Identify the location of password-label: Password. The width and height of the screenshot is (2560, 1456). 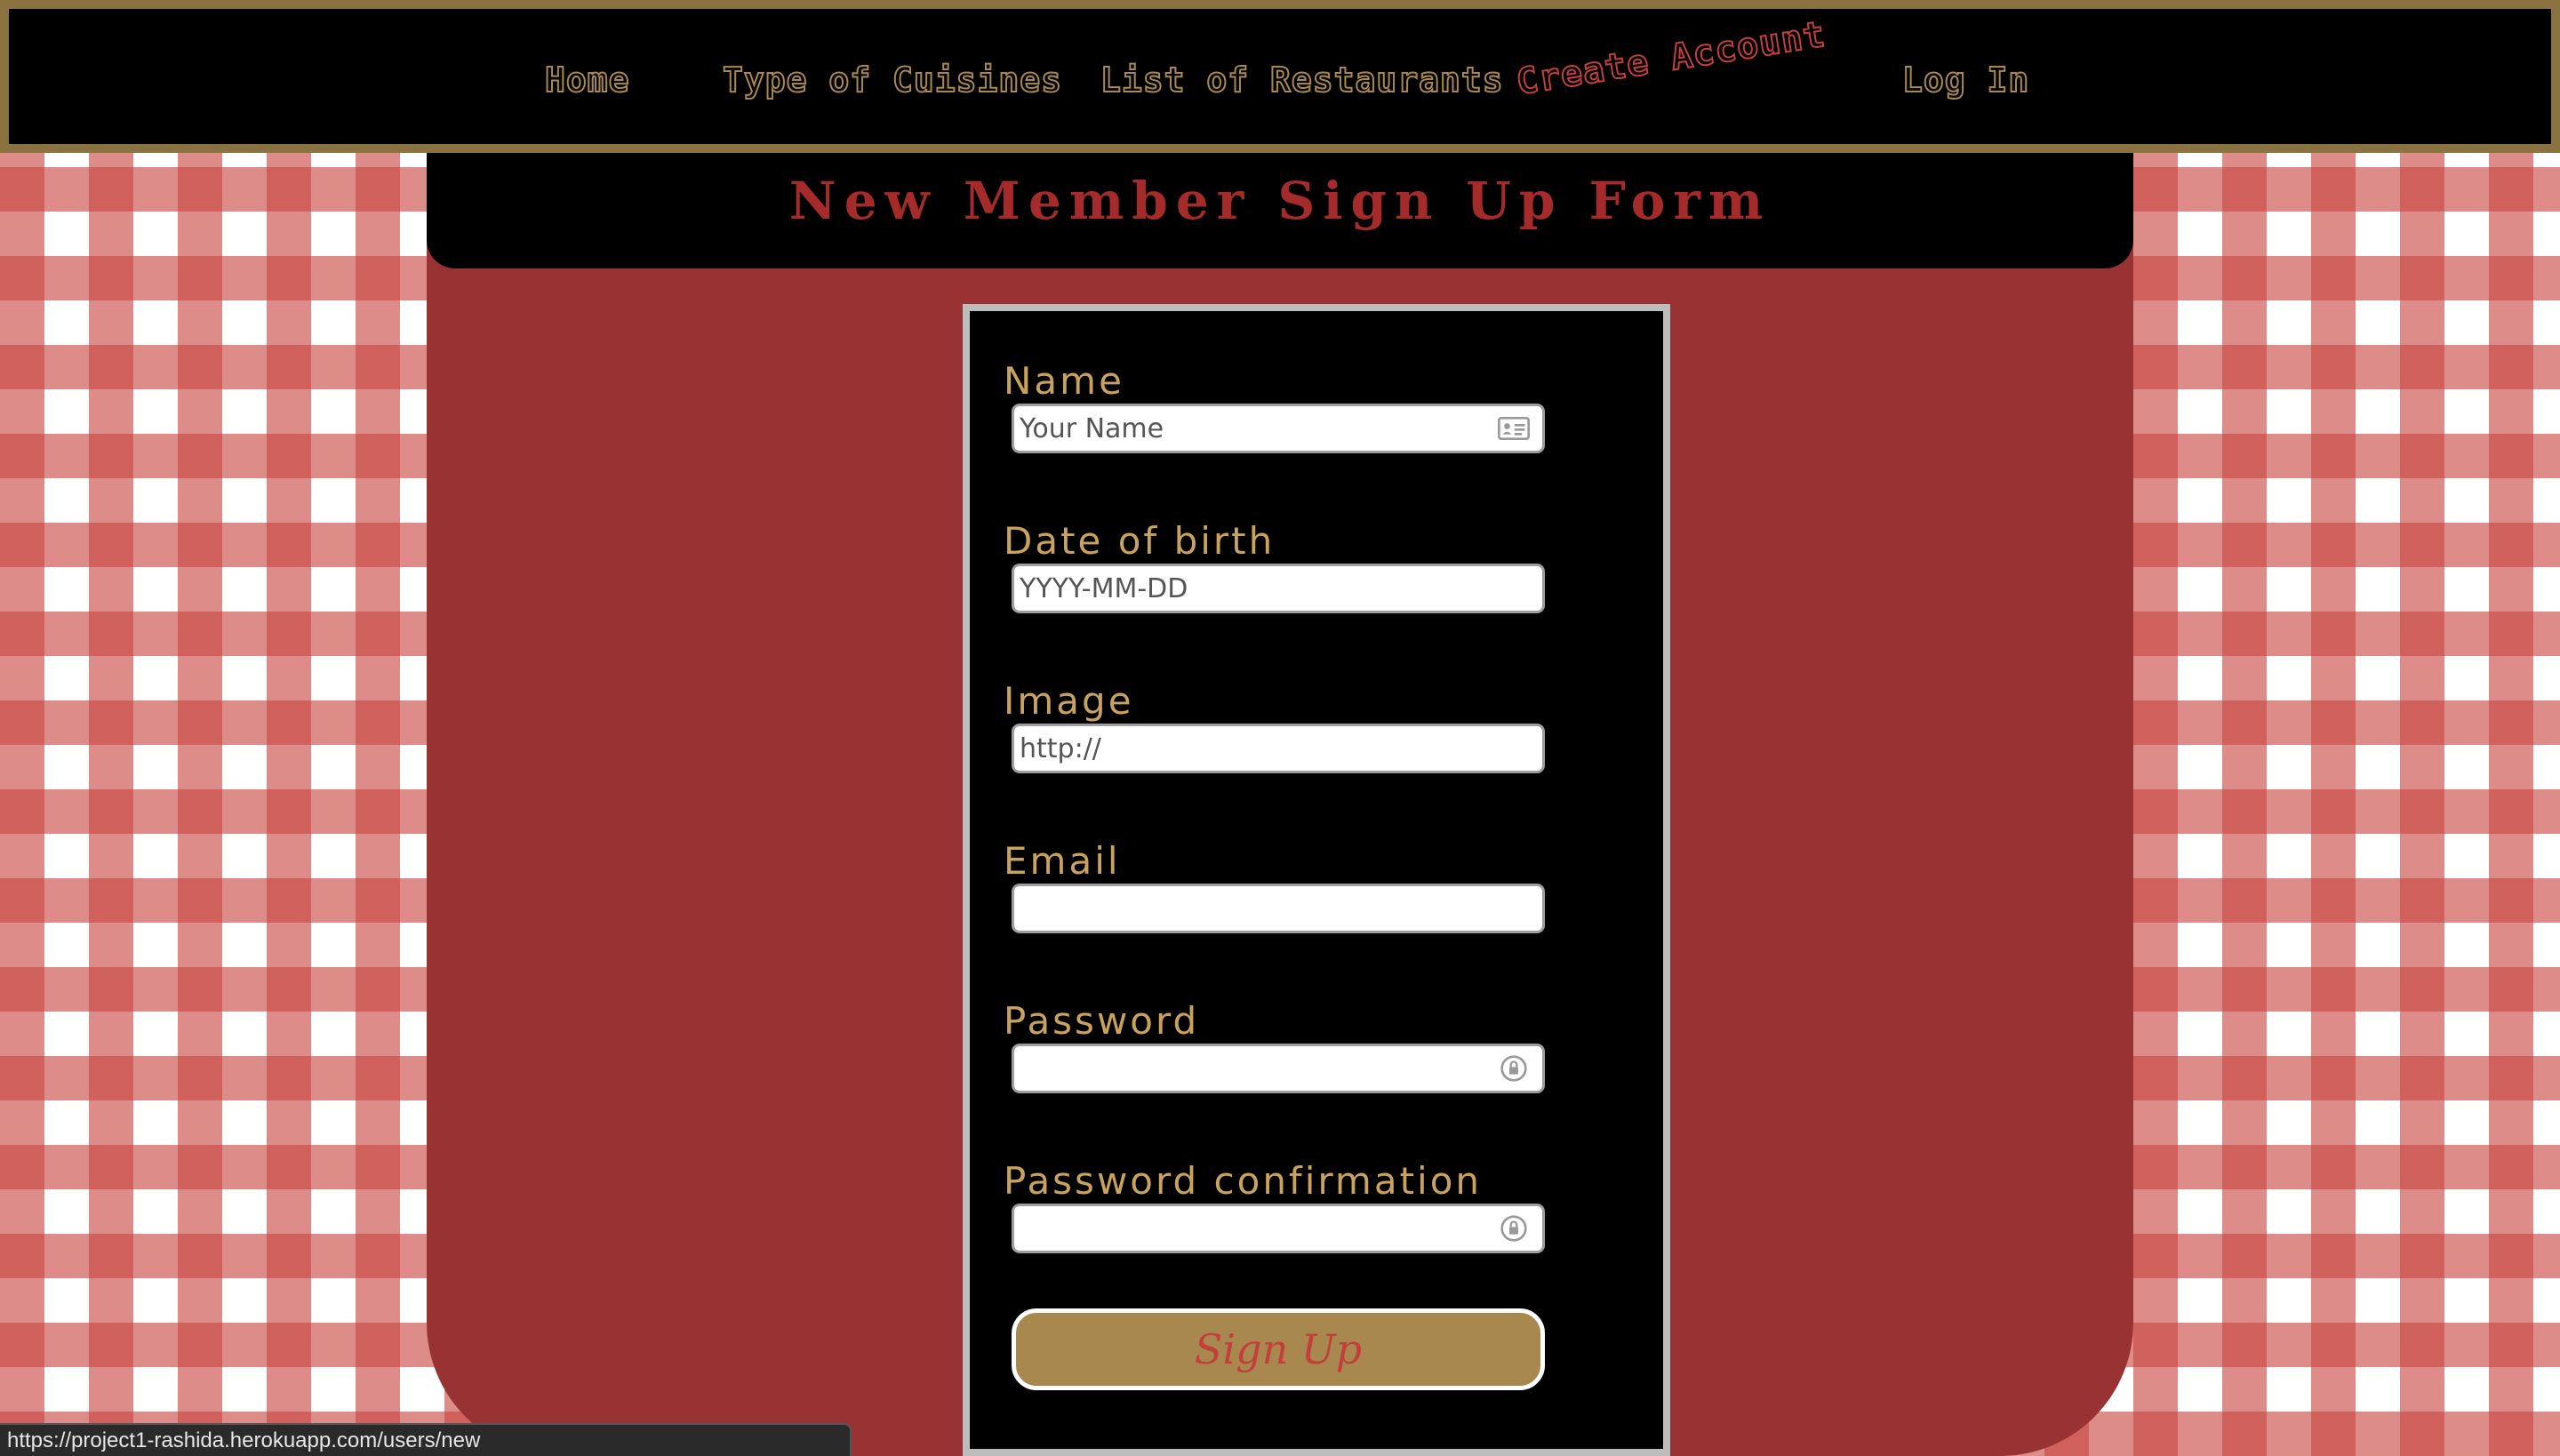
(1102, 1021).